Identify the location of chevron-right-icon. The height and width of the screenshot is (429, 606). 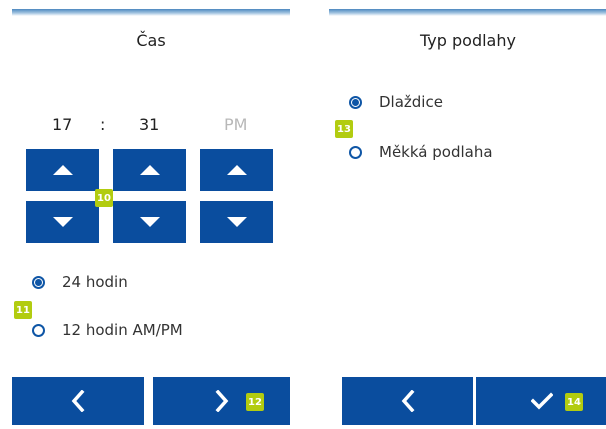
(221, 401).